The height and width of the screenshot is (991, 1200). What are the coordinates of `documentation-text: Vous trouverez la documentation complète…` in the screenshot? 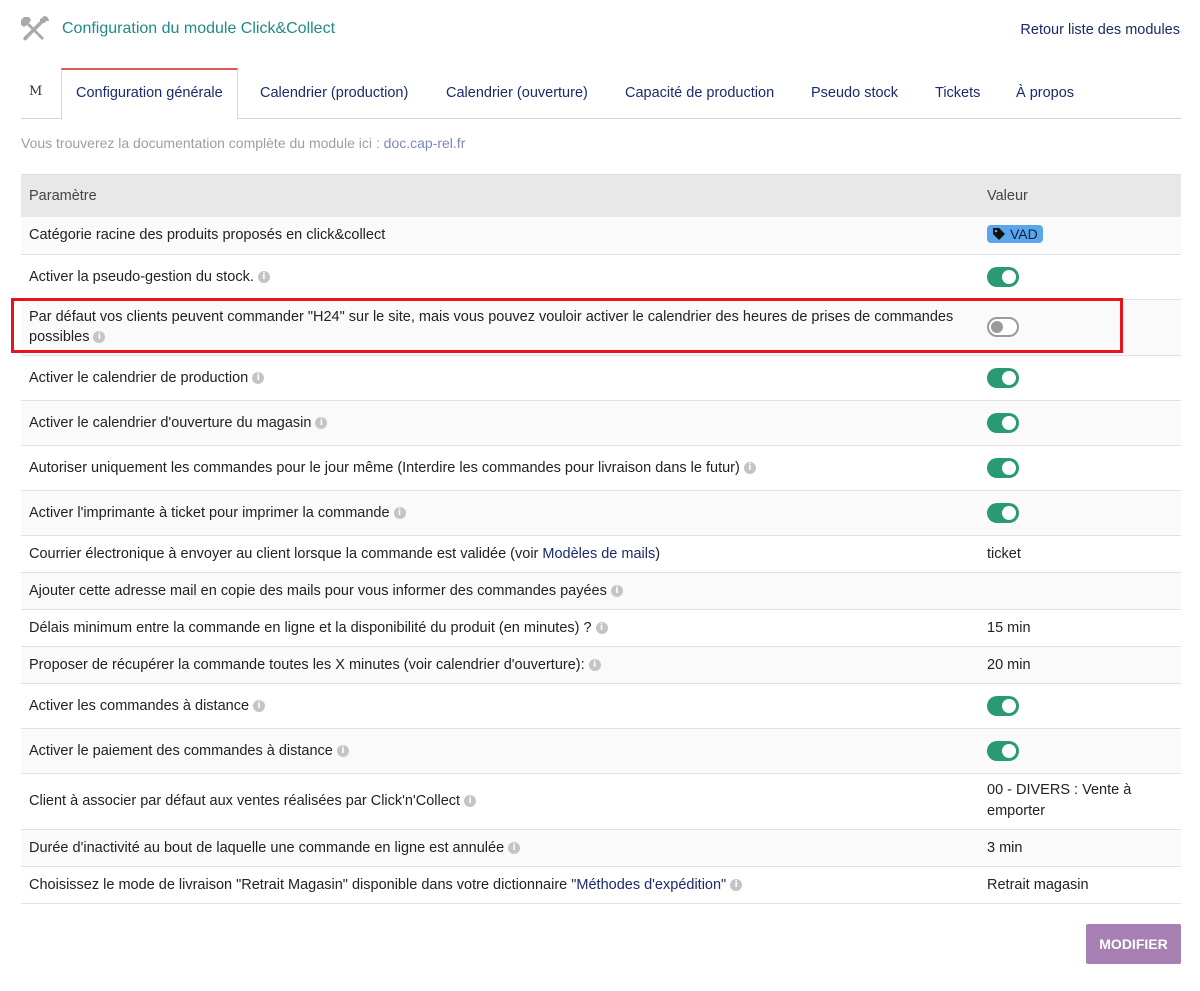 It's located at (202, 143).